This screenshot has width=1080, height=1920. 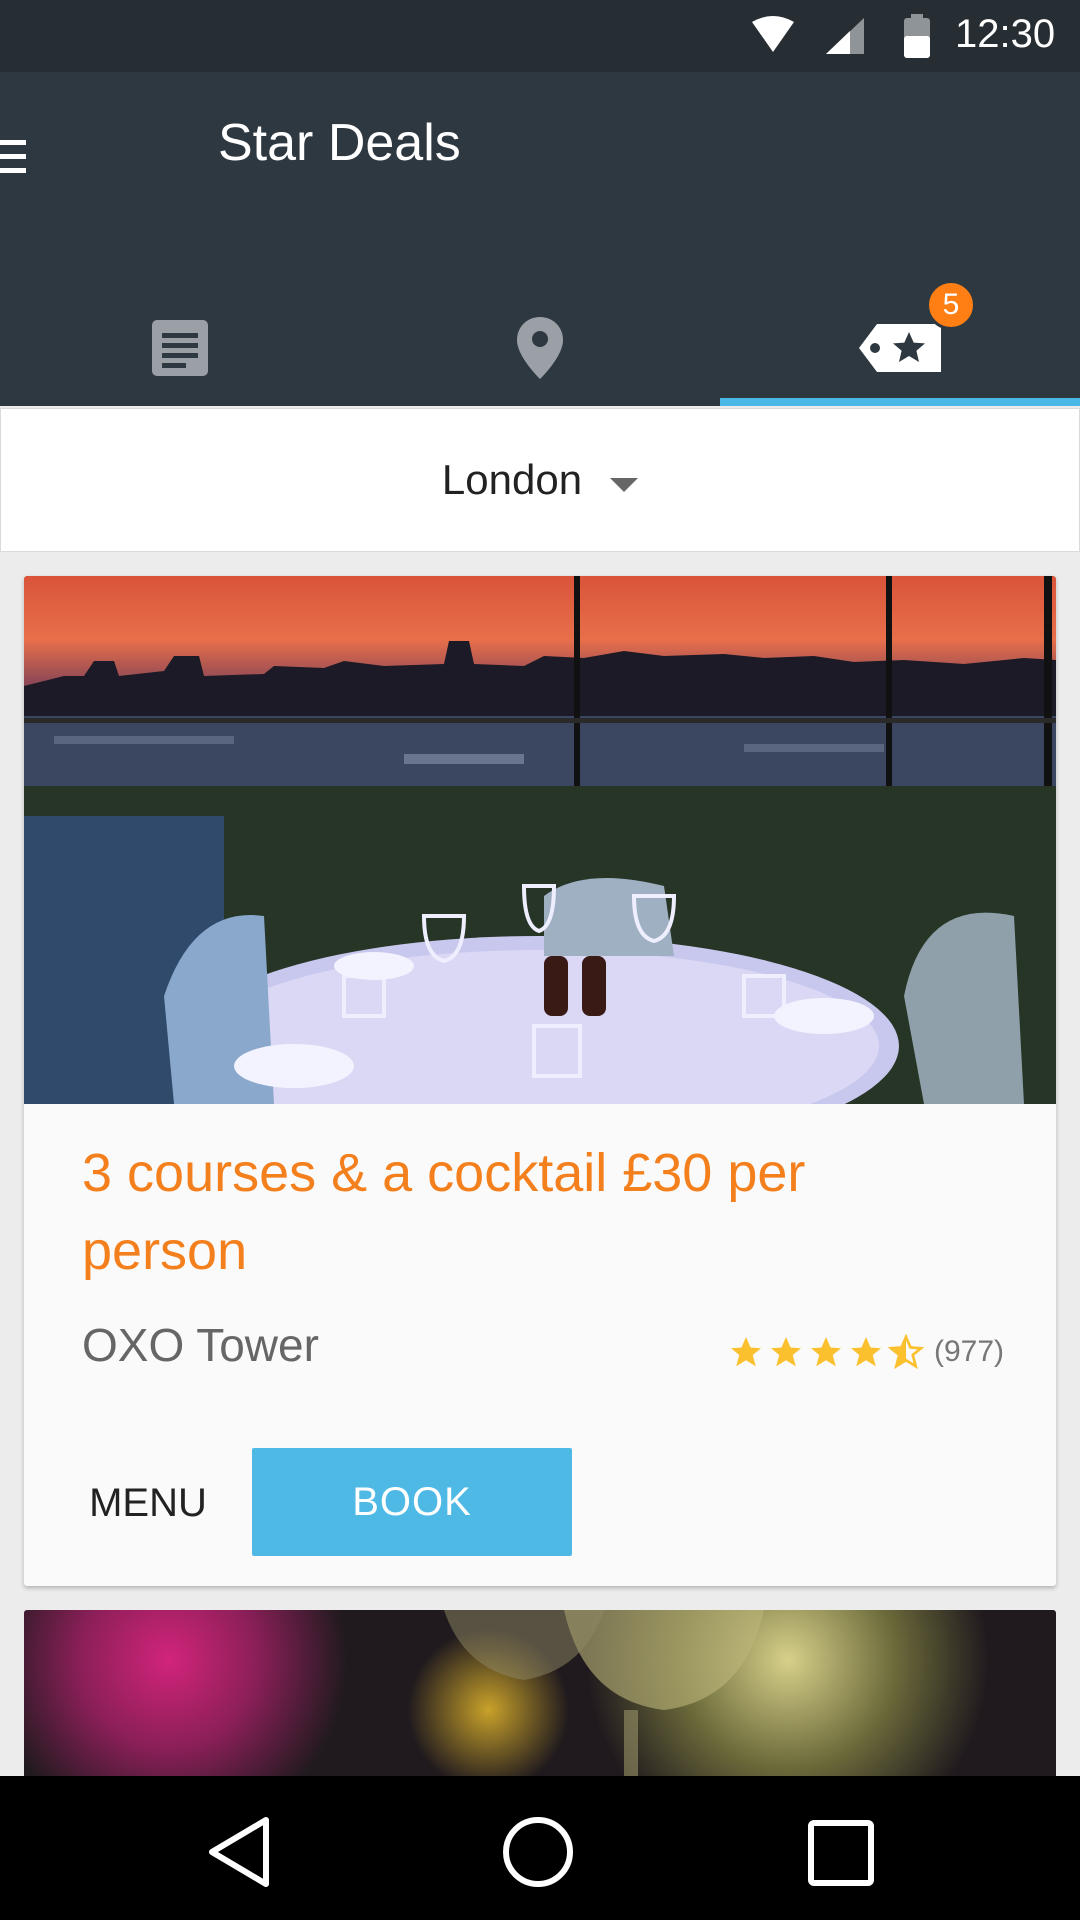 I want to click on deal-title: 3 courses & a cocktail £30 per person, so click(x=532, y=1212).